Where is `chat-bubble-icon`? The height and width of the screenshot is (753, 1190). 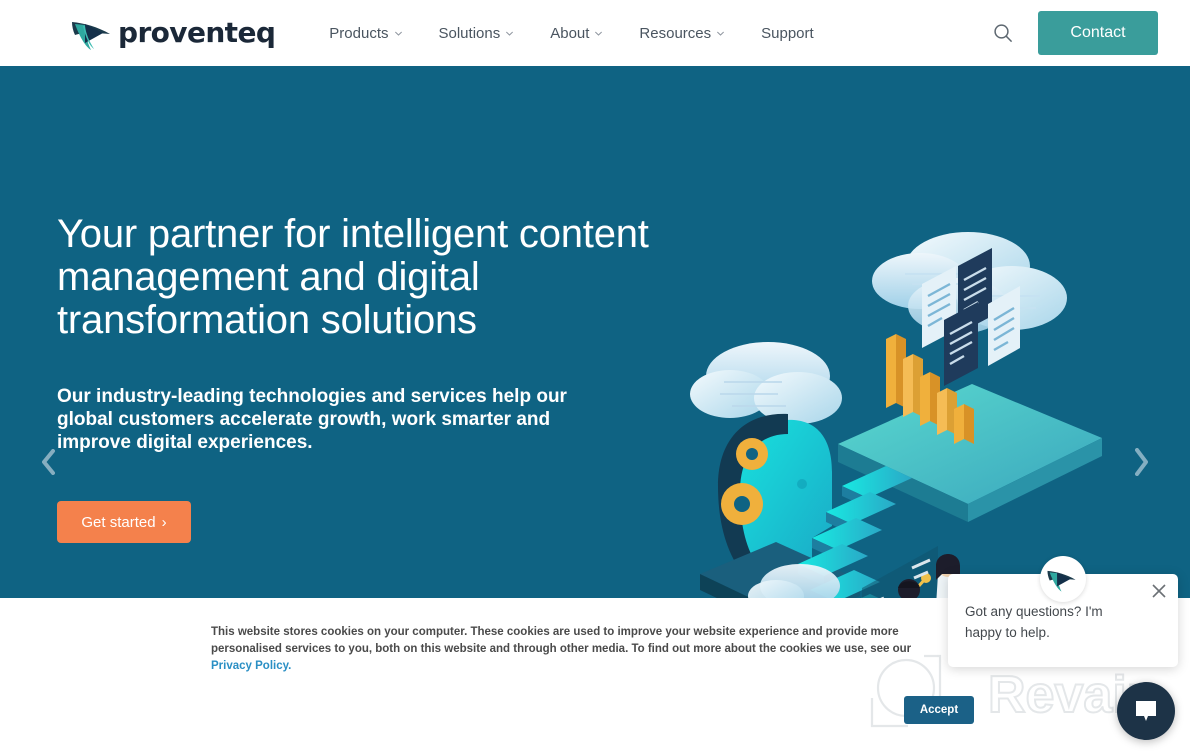 chat-bubble-icon is located at coordinates (1146, 711).